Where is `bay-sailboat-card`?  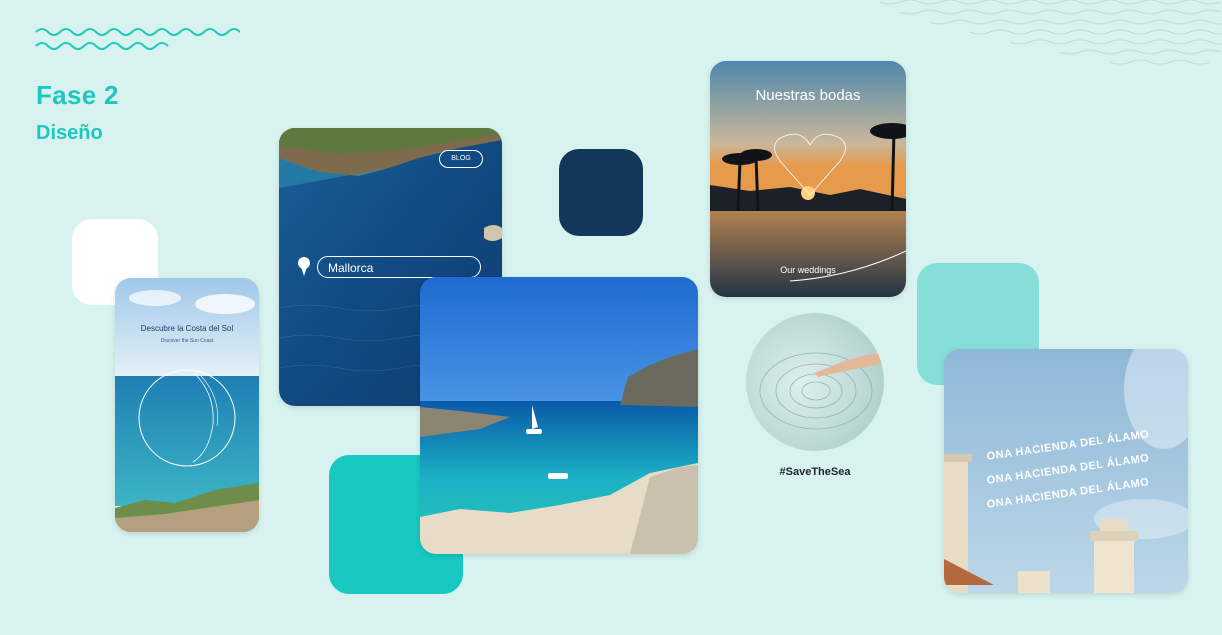
bay-sailboat-card is located at coordinates (559, 415).